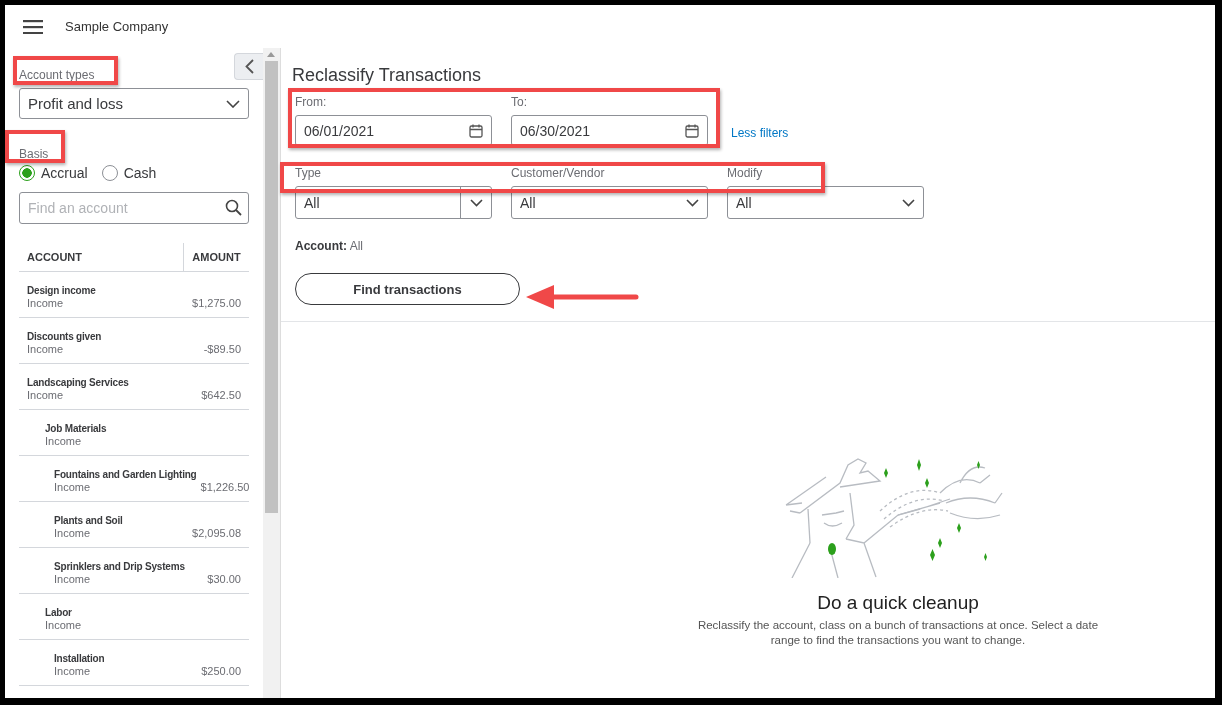  I want to click on chevron-left-icon, so click(249, 66).